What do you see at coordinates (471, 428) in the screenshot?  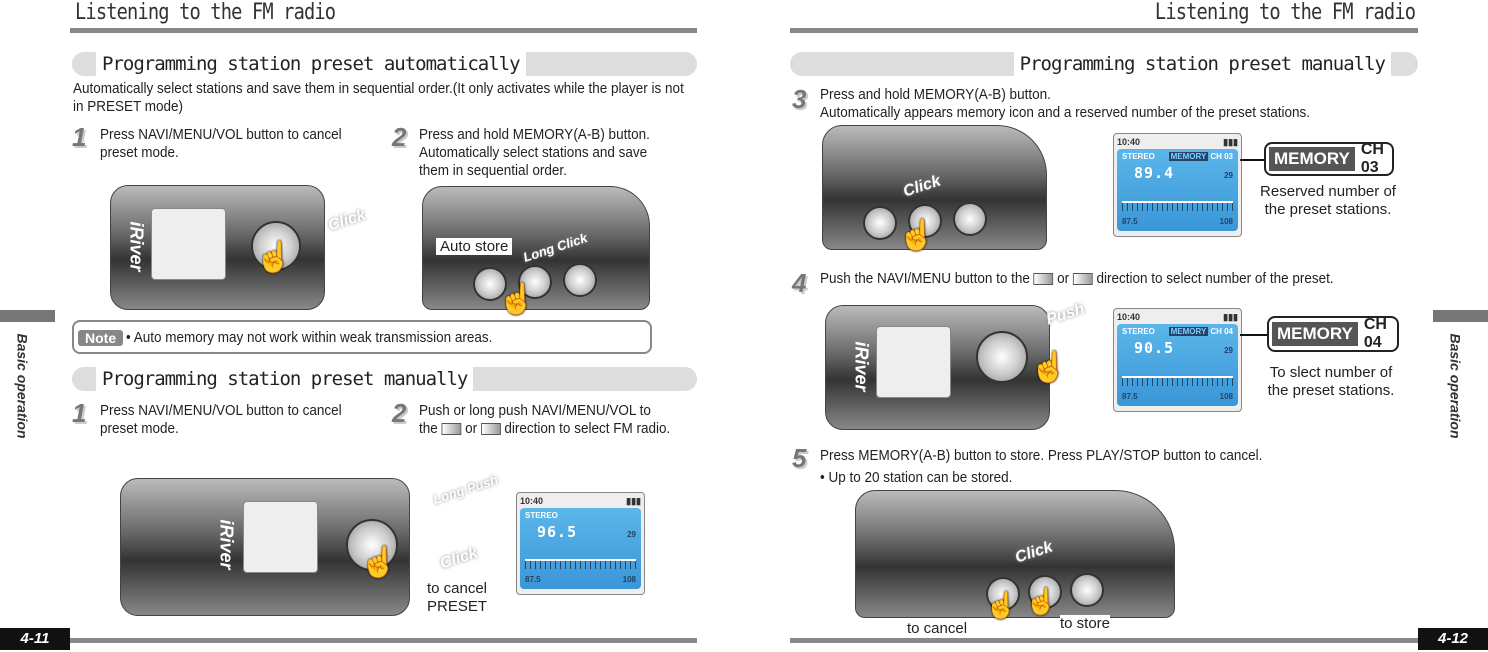 I see `step-text-part: or` at bounding box center [471, 428].